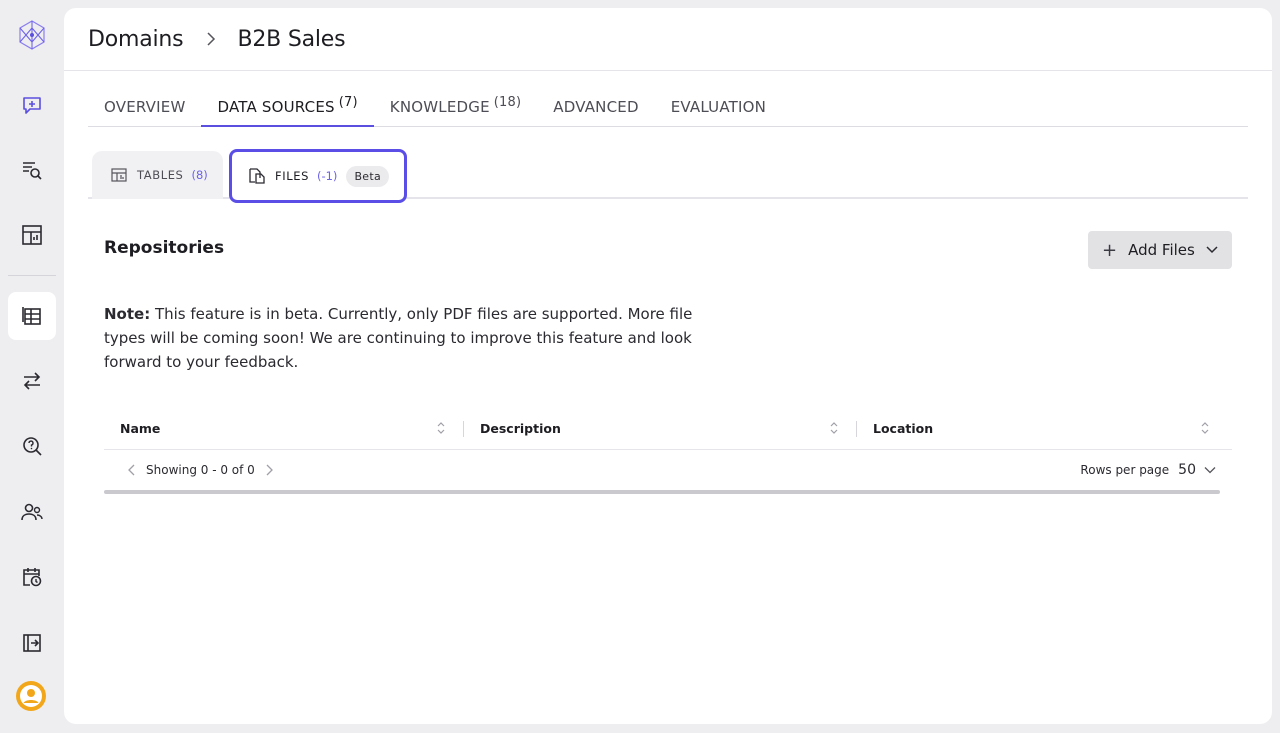 Image resolution: width=1280 pixels, height=733 pixels. What do you see at coordinates (1125, 470) in the screenshot?
I see `rows-per-page-label: Rows per page` at bounding box center [1125, 470].